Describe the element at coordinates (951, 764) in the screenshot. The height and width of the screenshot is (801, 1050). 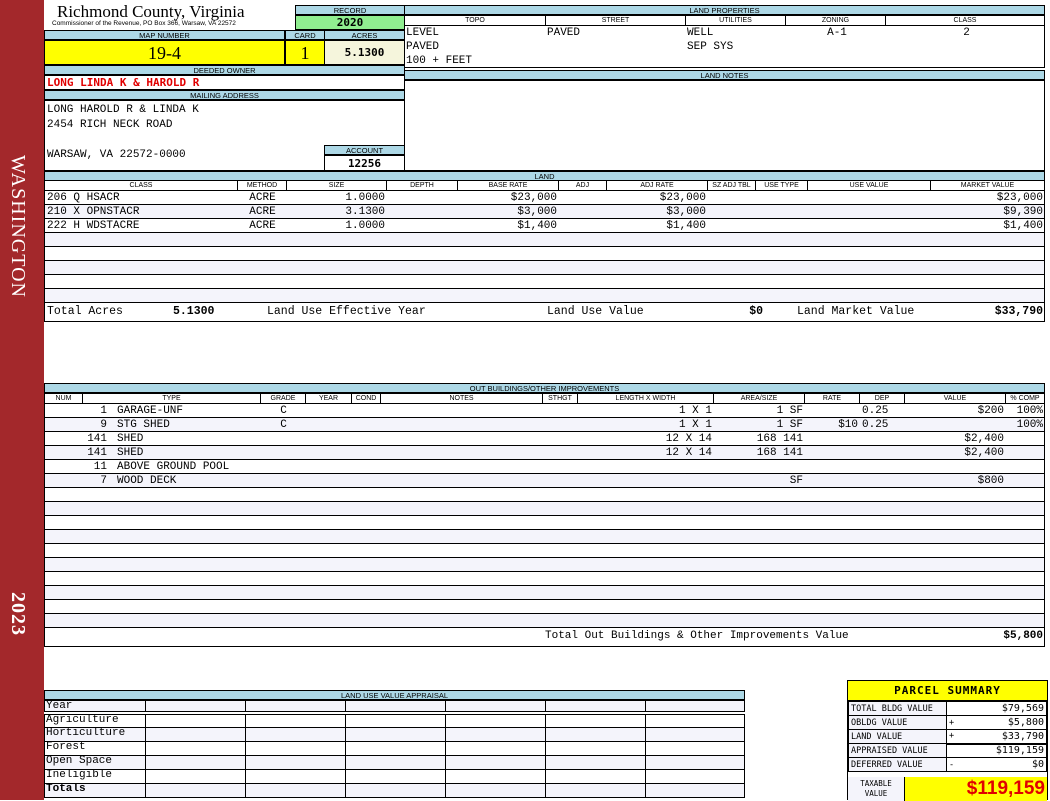
I see `summary-sign: -` at that location.